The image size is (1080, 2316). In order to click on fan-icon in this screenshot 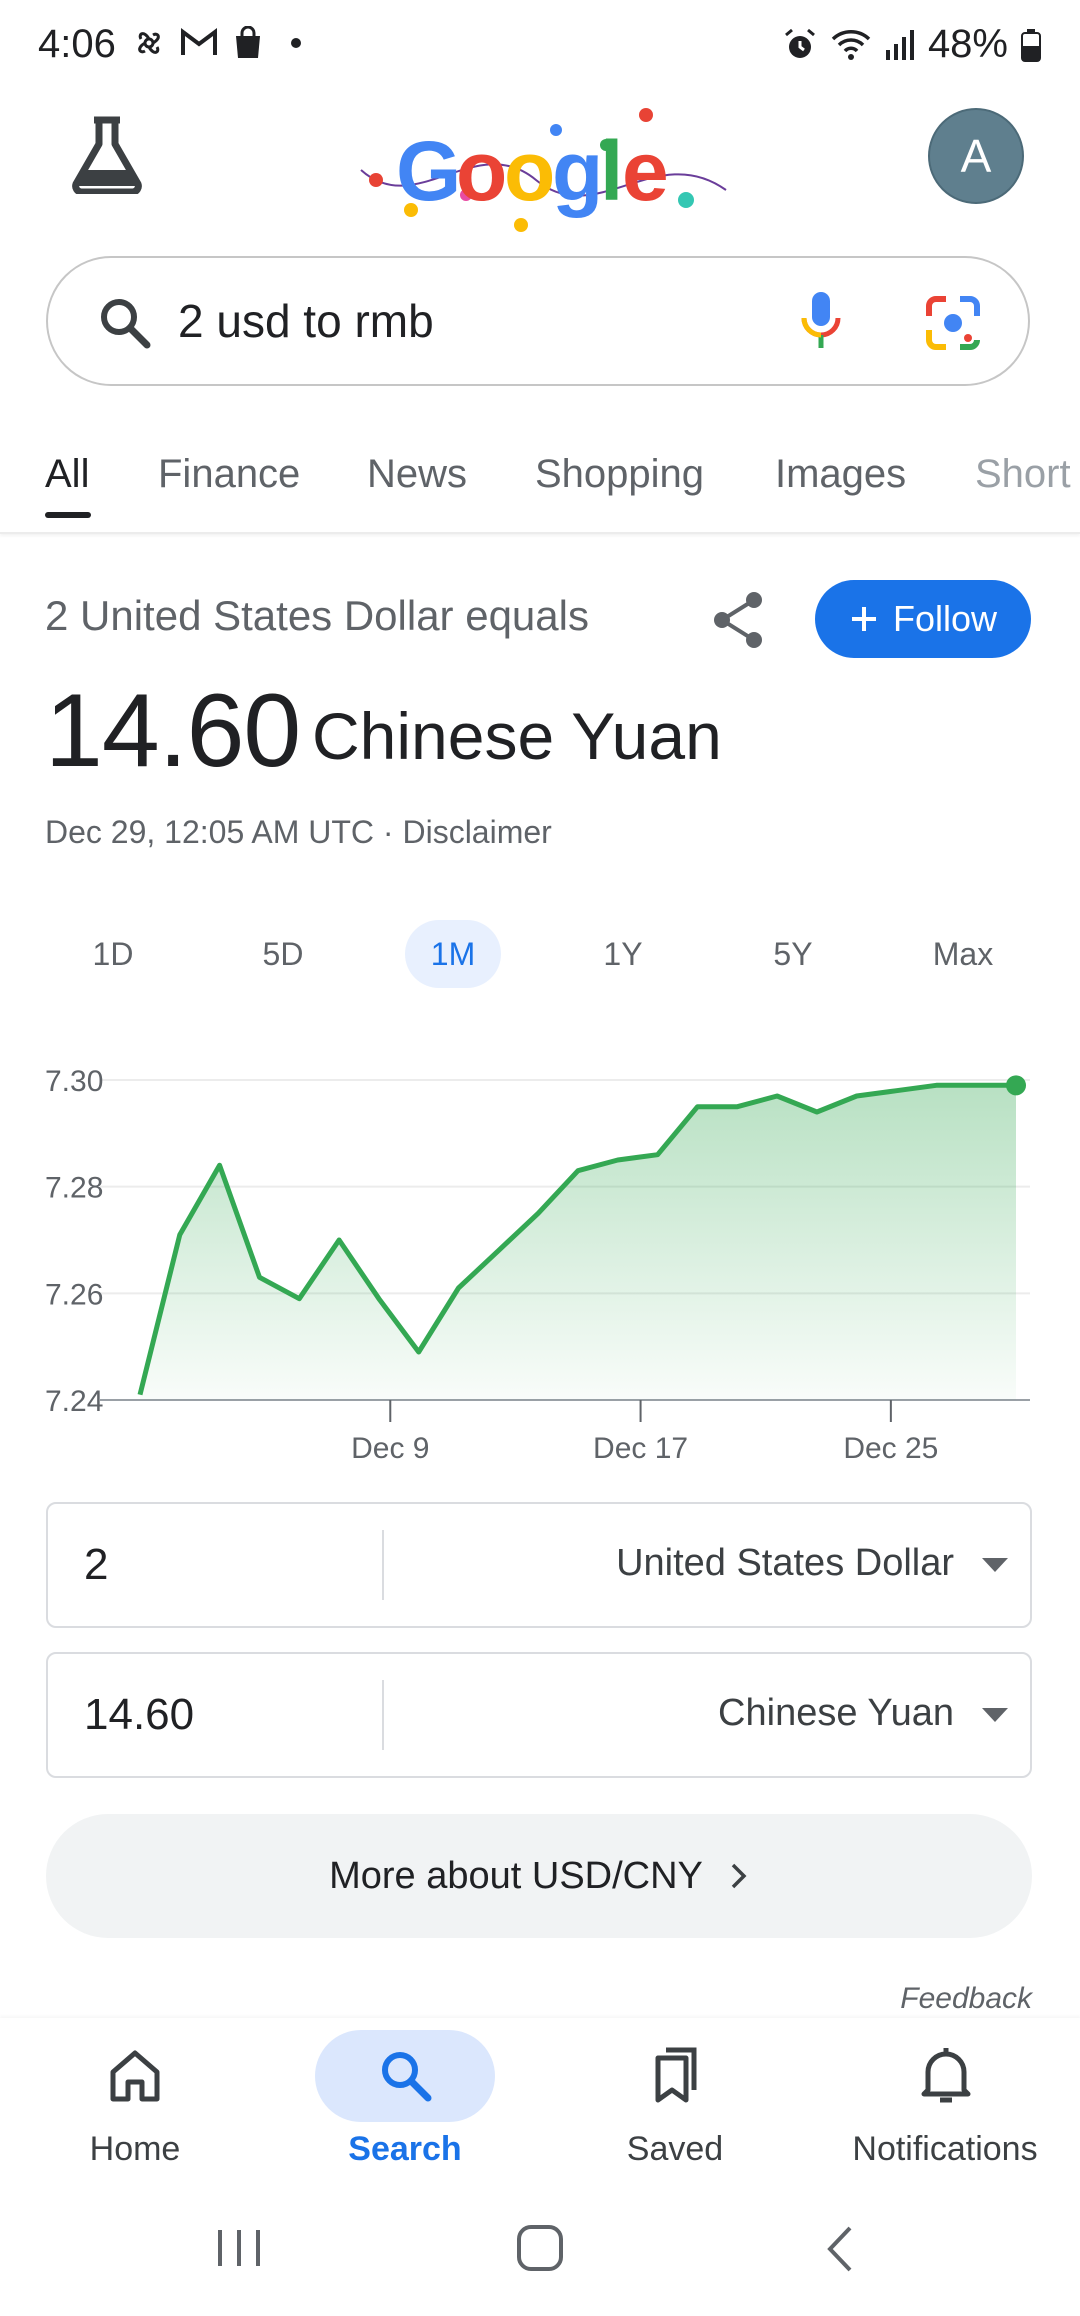, I will do `click(149, 43)`.